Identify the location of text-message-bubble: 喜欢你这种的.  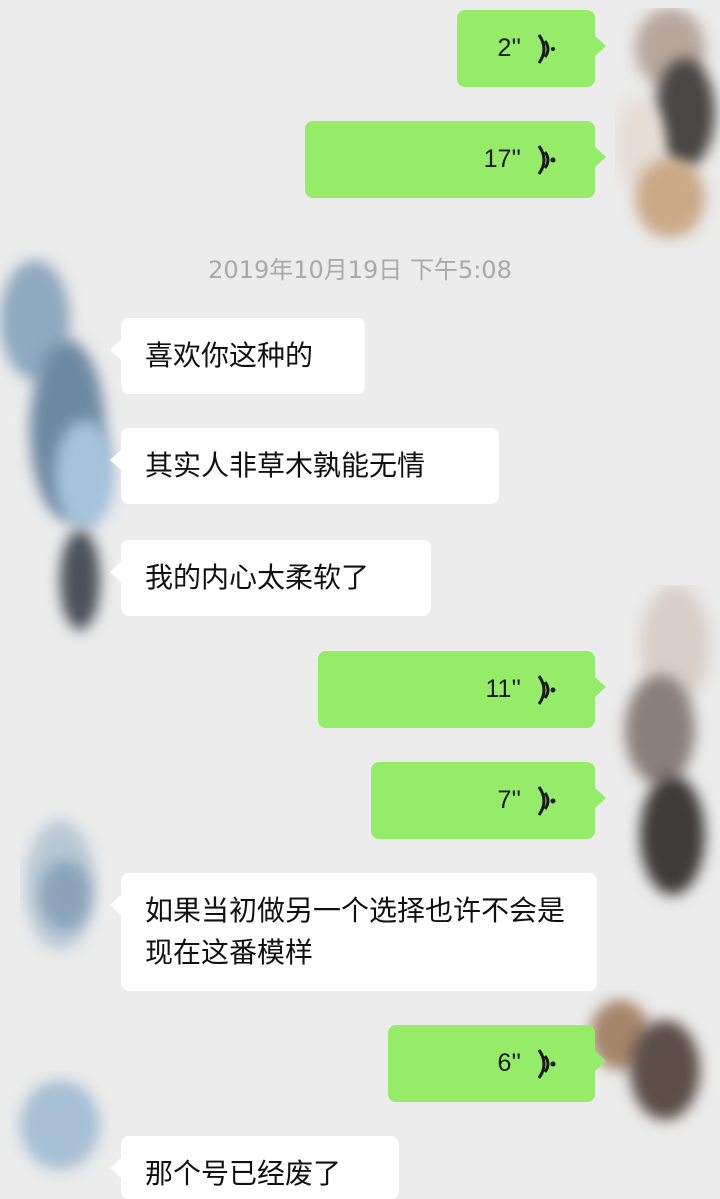
(237, 356).